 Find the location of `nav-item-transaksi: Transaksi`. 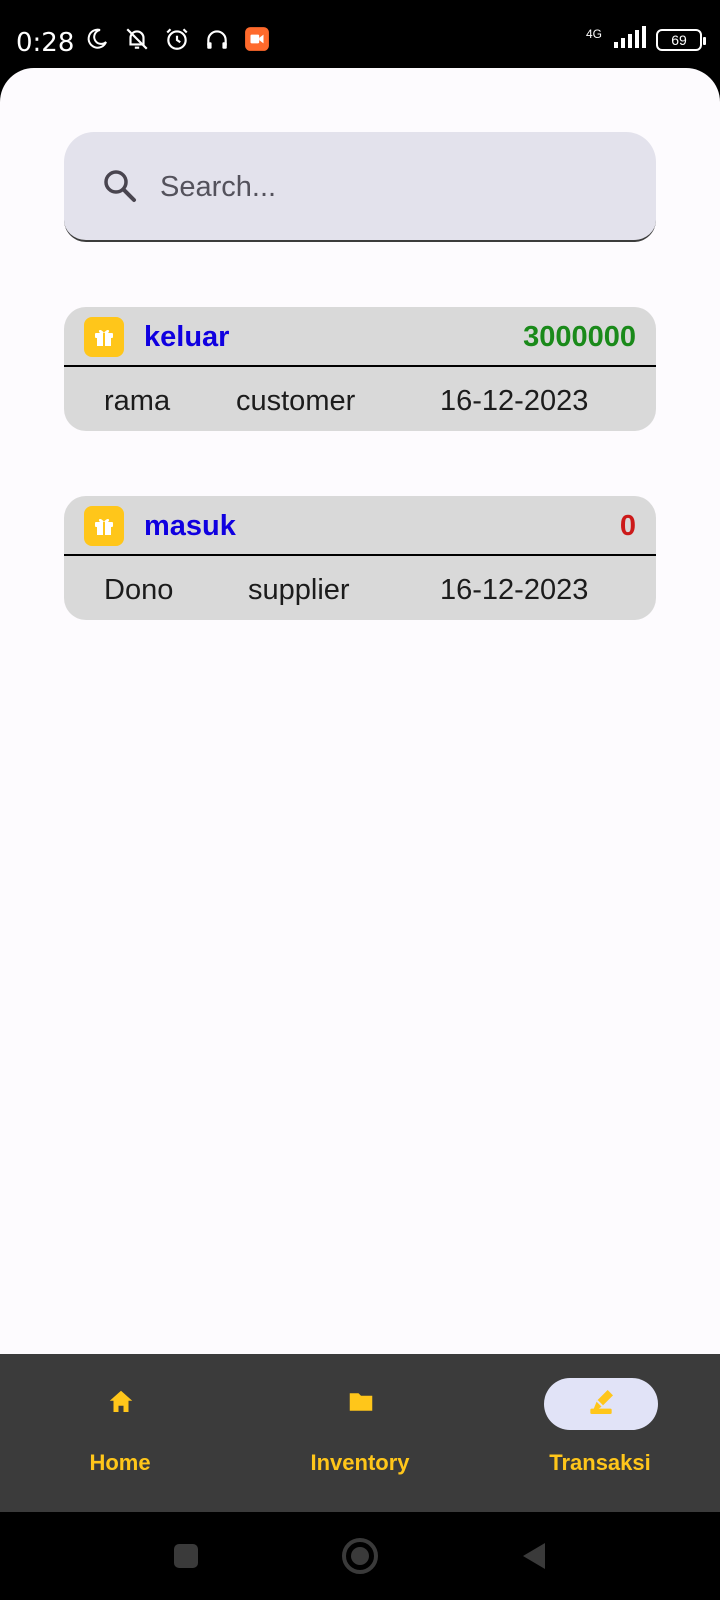

nav-item-transaksi: Transaksi is located at coordinates (600, 1433).